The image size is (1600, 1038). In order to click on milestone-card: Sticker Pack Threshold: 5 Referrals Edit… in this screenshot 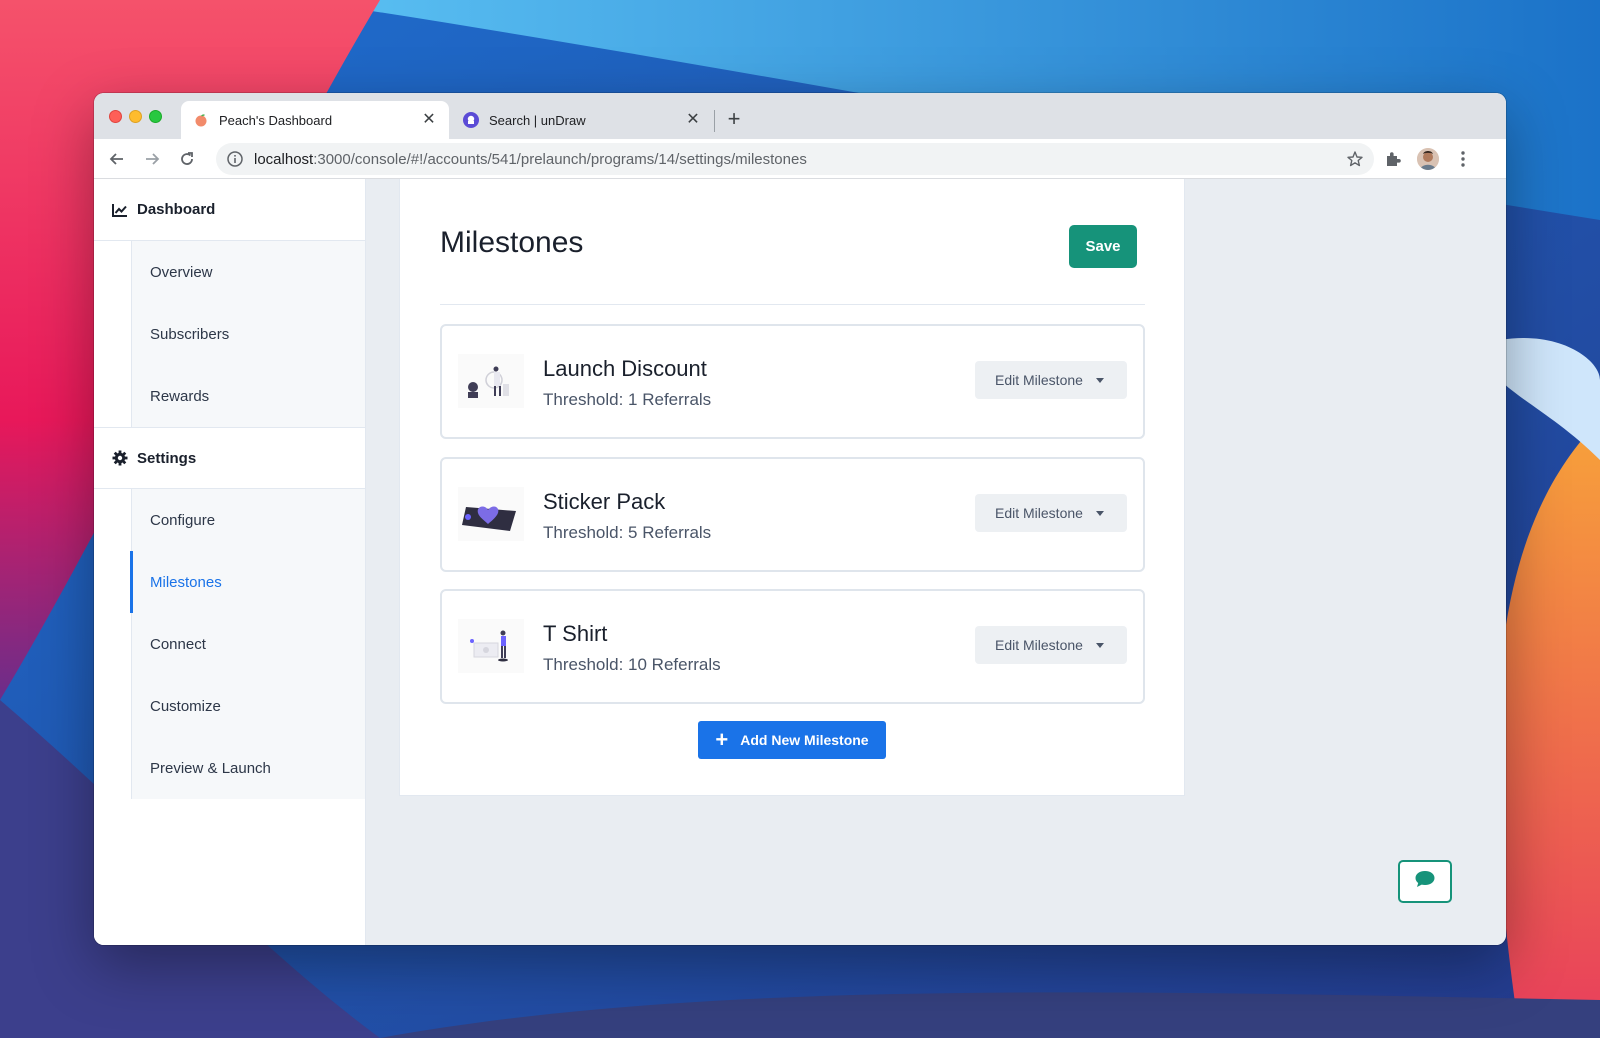, I will do `click(792, 514)`.